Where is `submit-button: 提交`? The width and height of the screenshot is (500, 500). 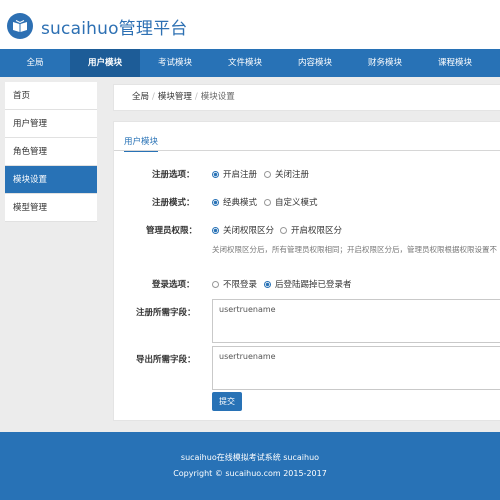 submit-button: 提交 is located at coordinates (227, 401).